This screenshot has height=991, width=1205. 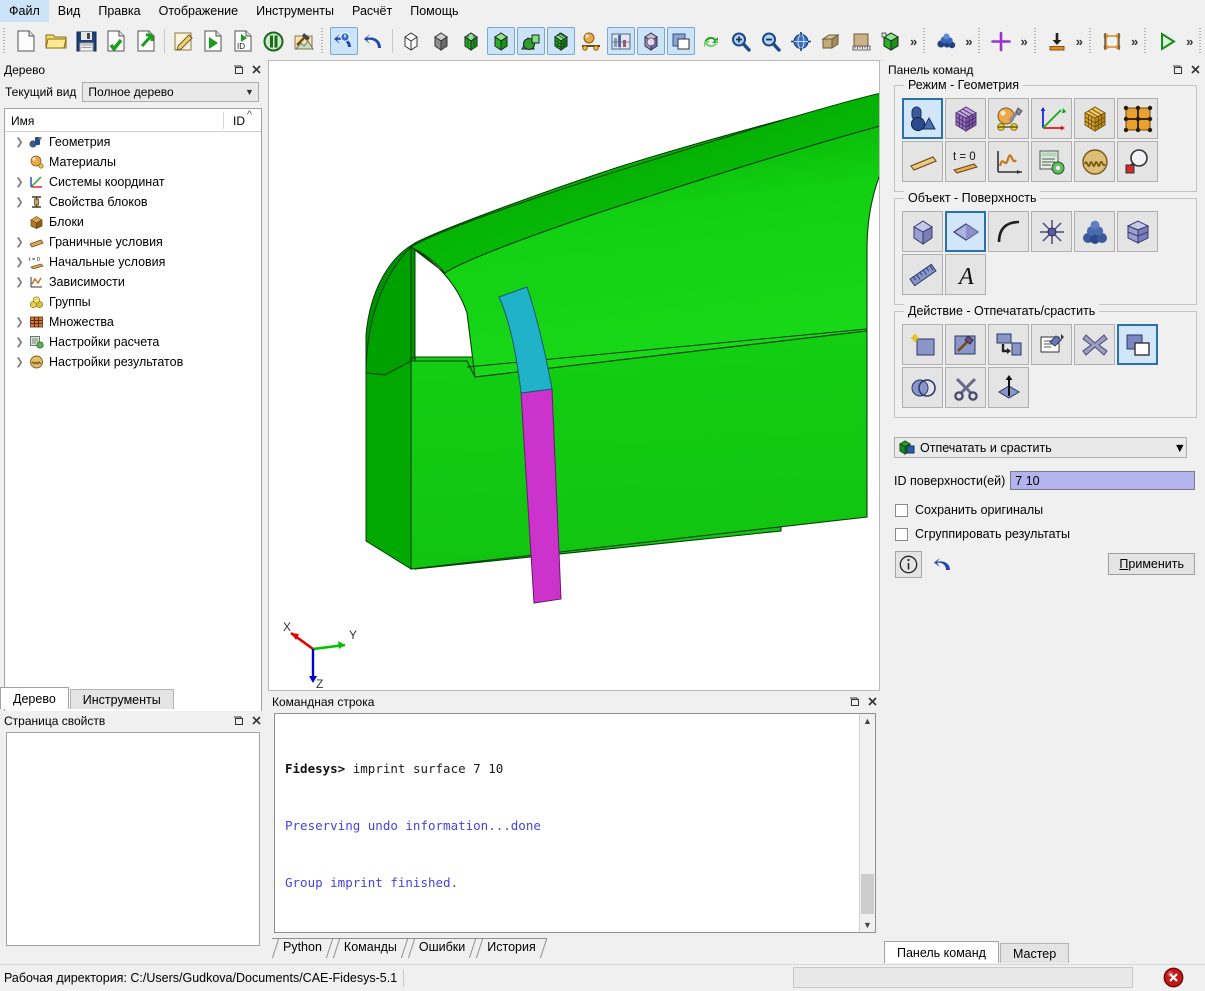 I want to click on object-volume-button, so click(x=922, y=231).